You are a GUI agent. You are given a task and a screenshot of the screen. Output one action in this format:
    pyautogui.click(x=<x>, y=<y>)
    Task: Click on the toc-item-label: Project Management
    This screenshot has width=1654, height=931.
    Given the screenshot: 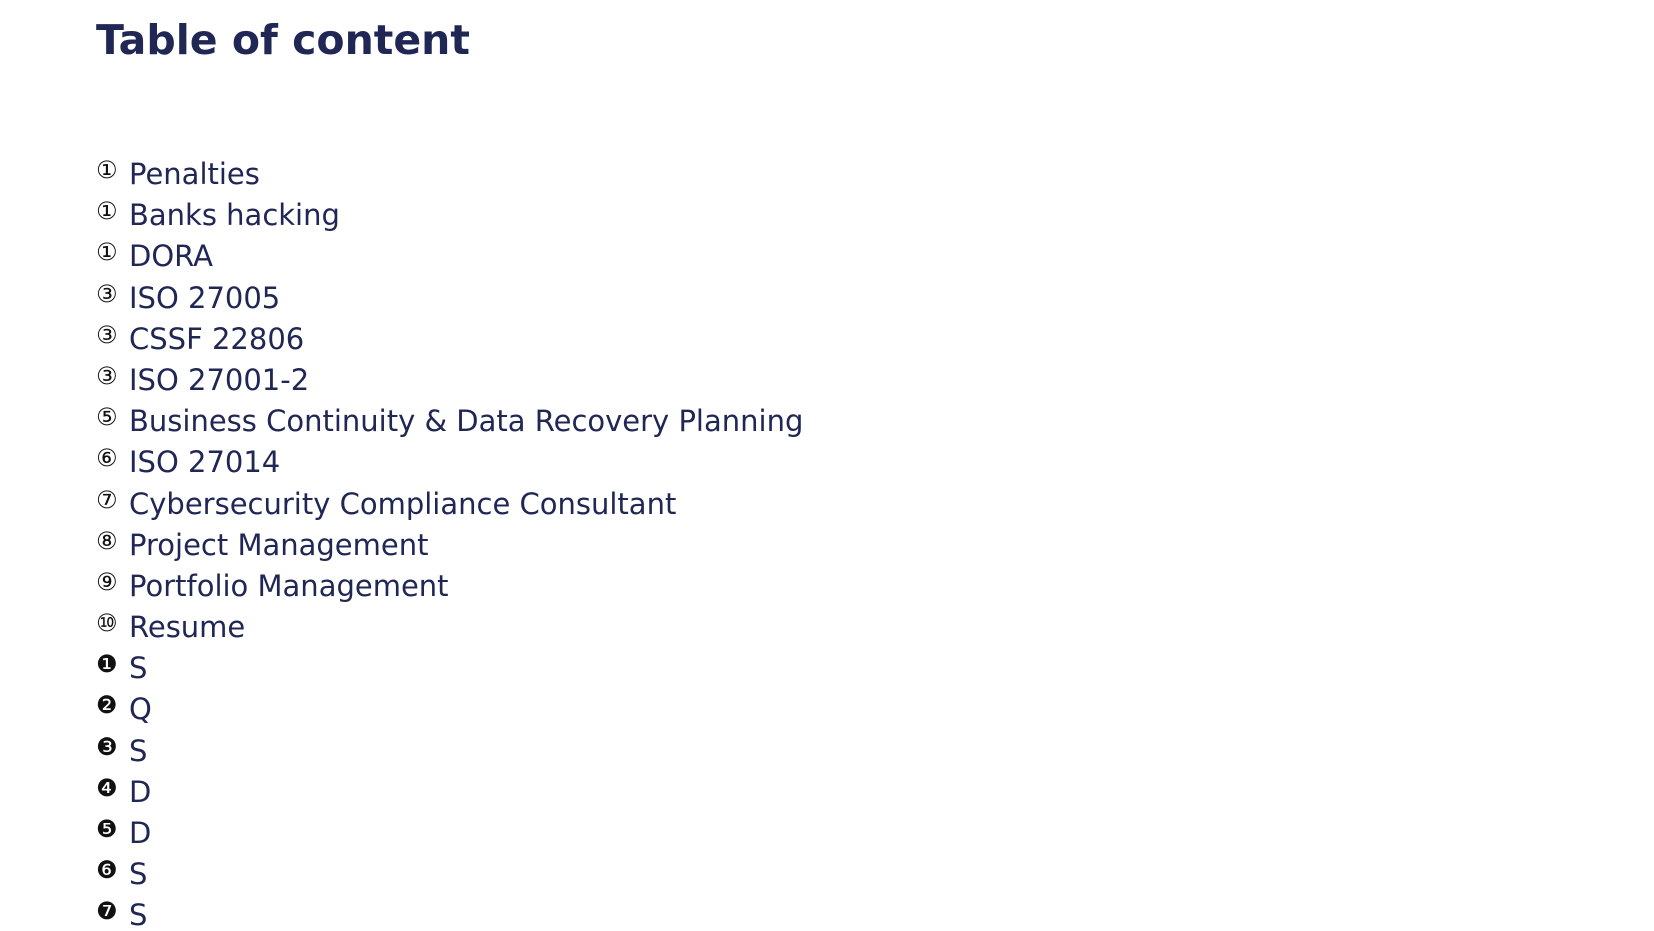 What is the action you would take?
    pyautogui.click(x=278, y=545)
    